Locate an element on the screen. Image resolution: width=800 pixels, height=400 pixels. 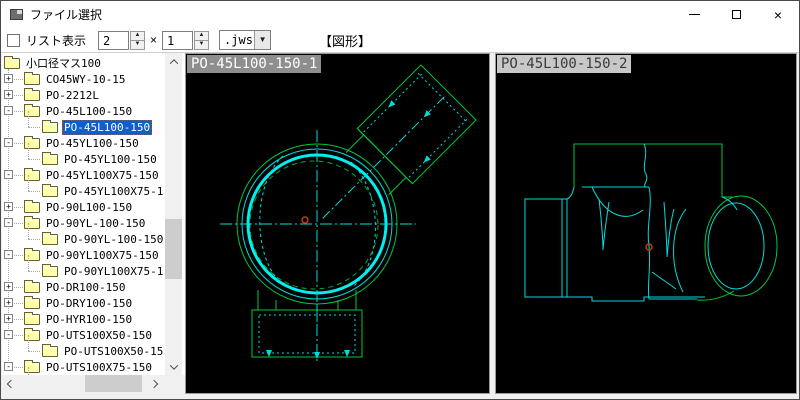
tree-item: + PO-HYR100-150 is located at coordinates (83, 319).